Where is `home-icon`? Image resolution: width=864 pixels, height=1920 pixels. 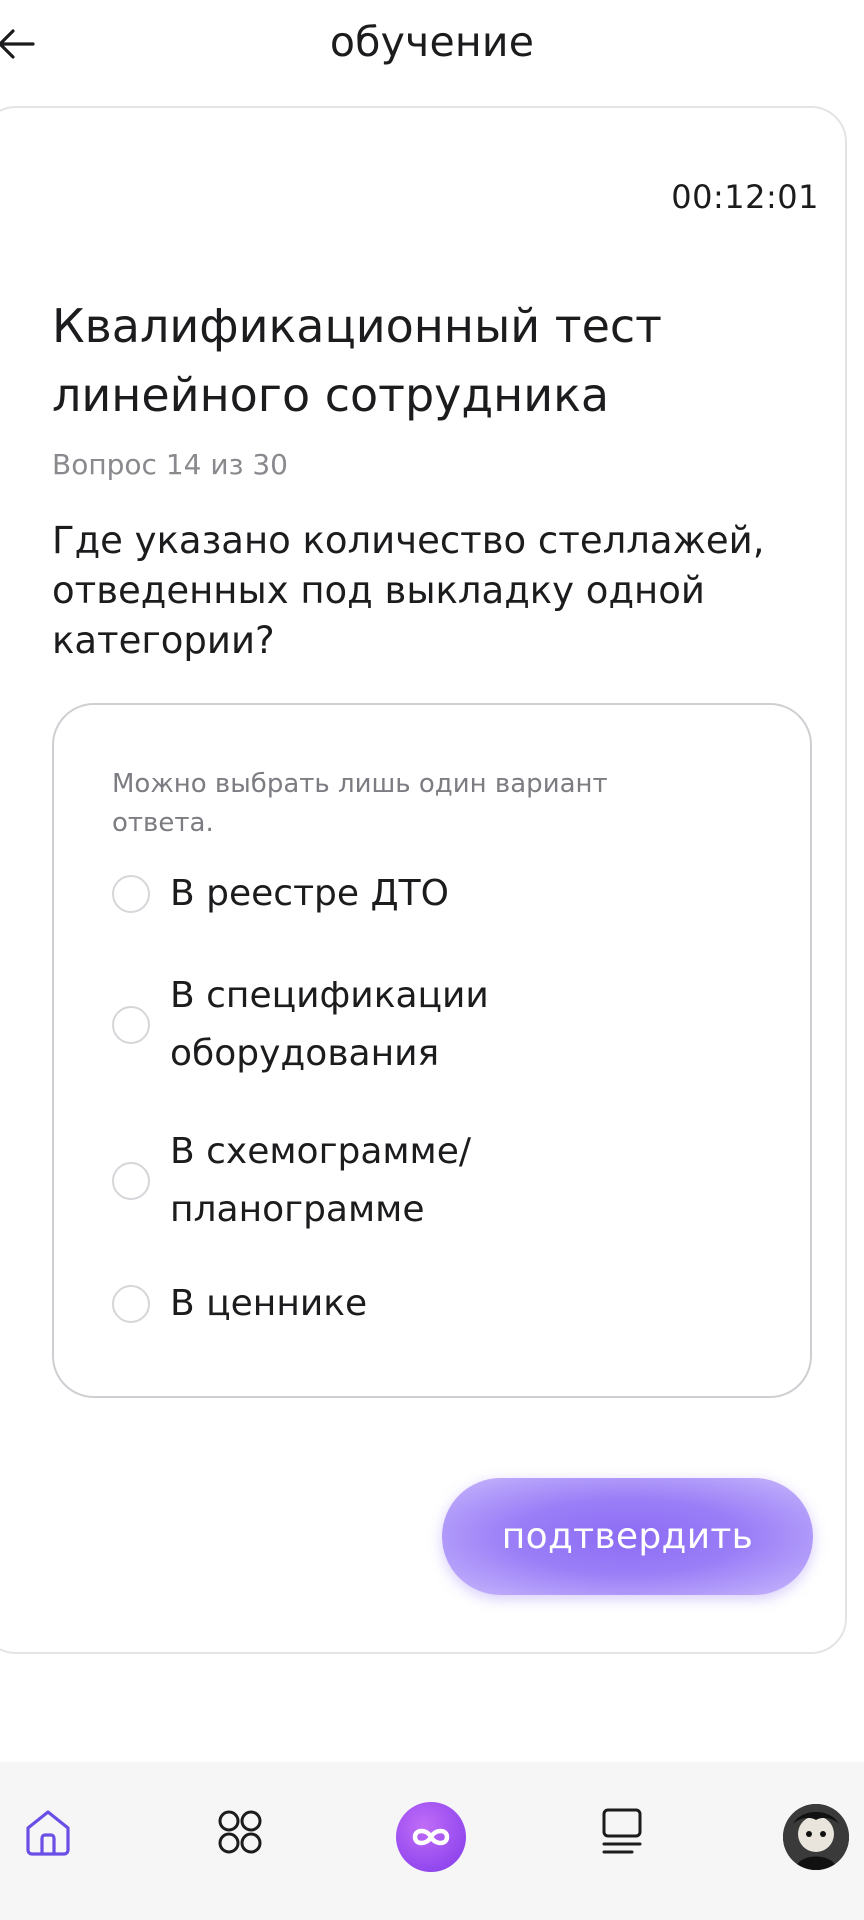
home-icon is located at coordinates (48, 1833).